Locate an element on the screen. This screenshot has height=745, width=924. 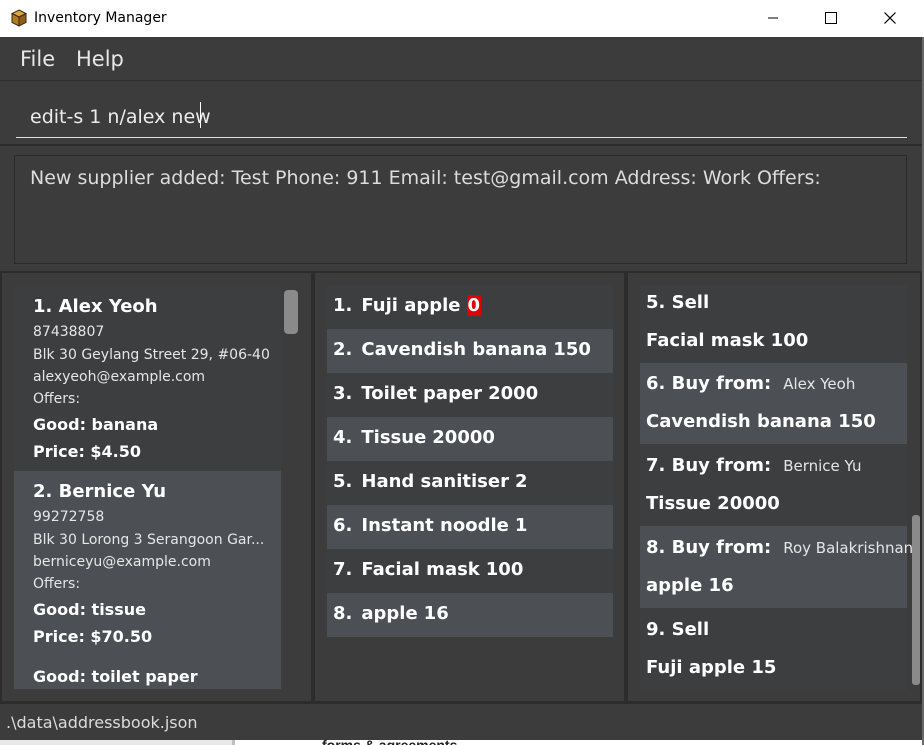
transaction-item: apple 16 is located at coordinates (690, 585).